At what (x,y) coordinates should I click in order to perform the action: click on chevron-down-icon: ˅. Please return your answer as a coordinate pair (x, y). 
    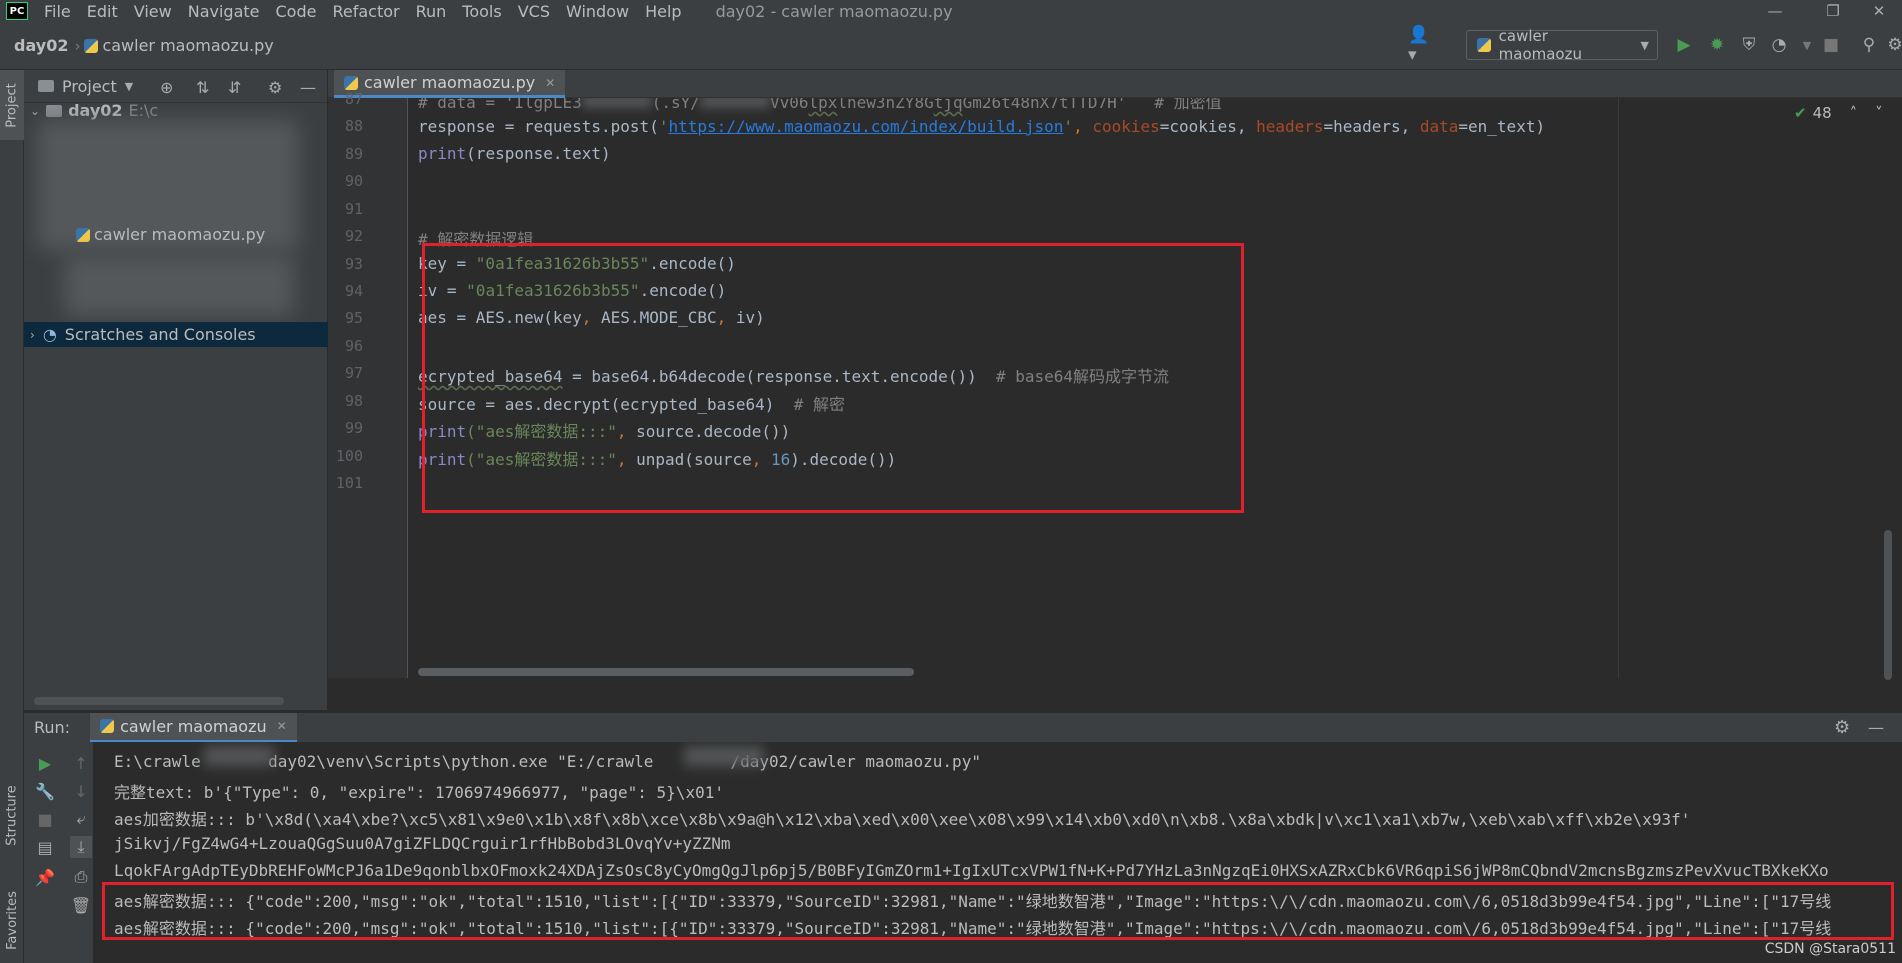
    Looking at the image, I should click on (1879, 113).